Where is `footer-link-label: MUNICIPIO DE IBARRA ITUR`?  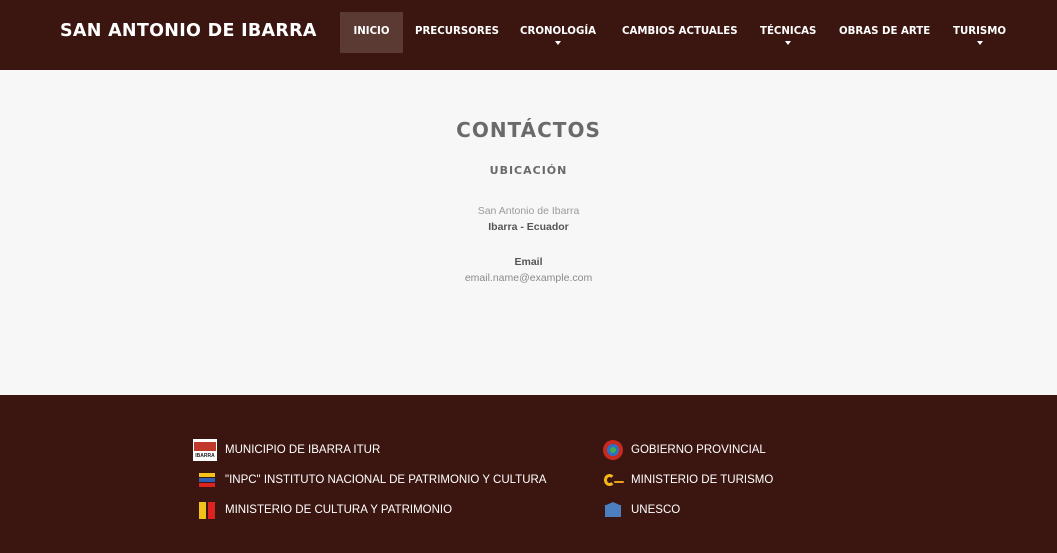 footer-link-label: MUNICIPIO DE IBARRA ITUR is located at coordinates (303, 450).